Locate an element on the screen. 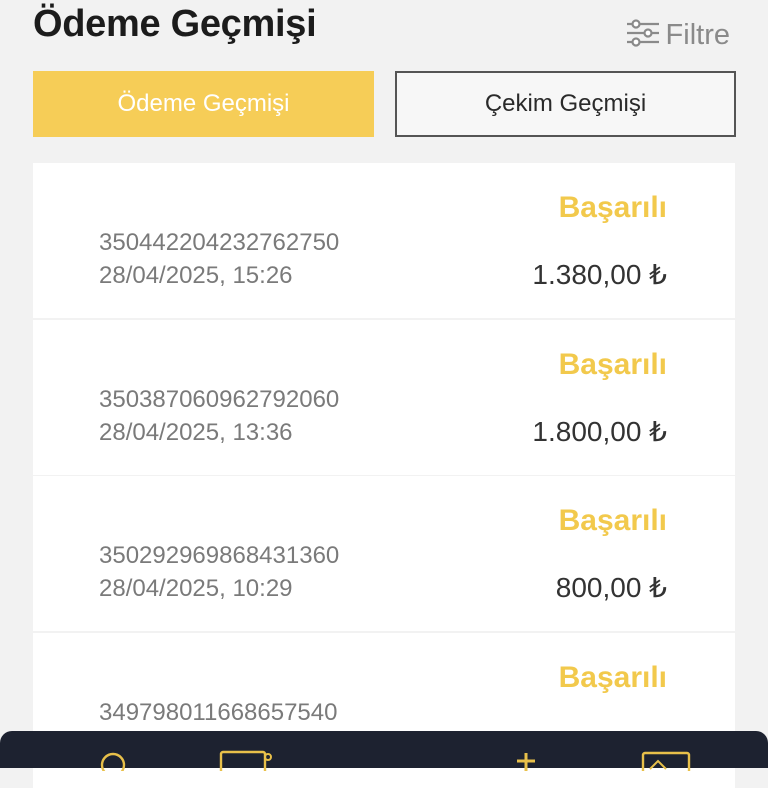  tab-withdrawal-history: Çekim Geçmişi is located at coordinates (565, 104).